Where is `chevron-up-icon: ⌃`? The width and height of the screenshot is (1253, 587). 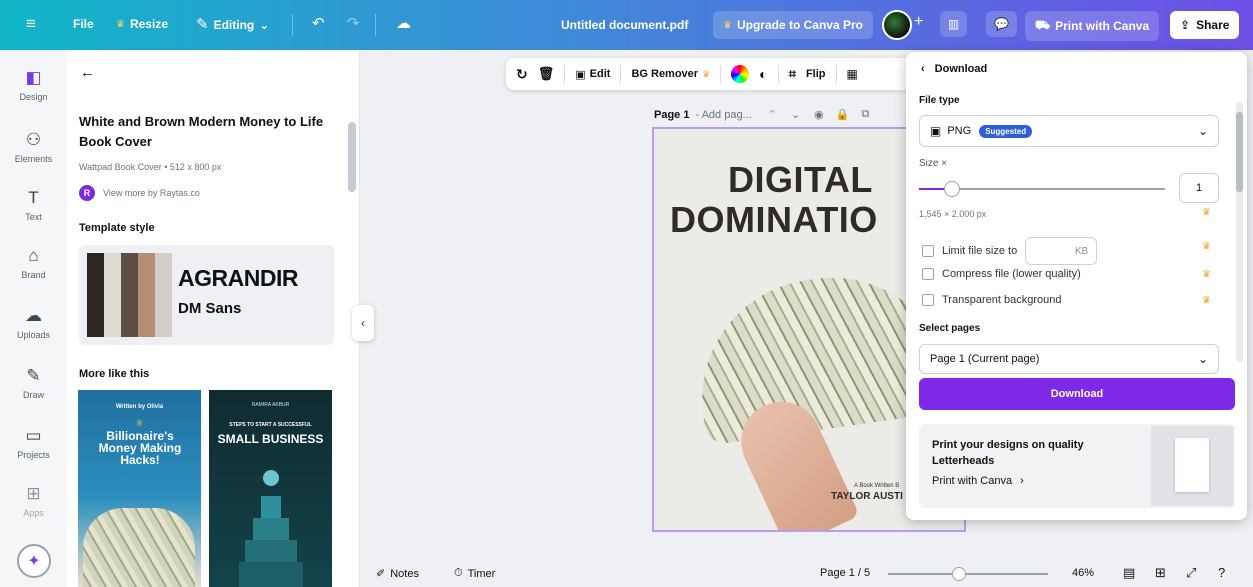
chevron-up-icon: ⌃ is located at coordinates (772, 114).